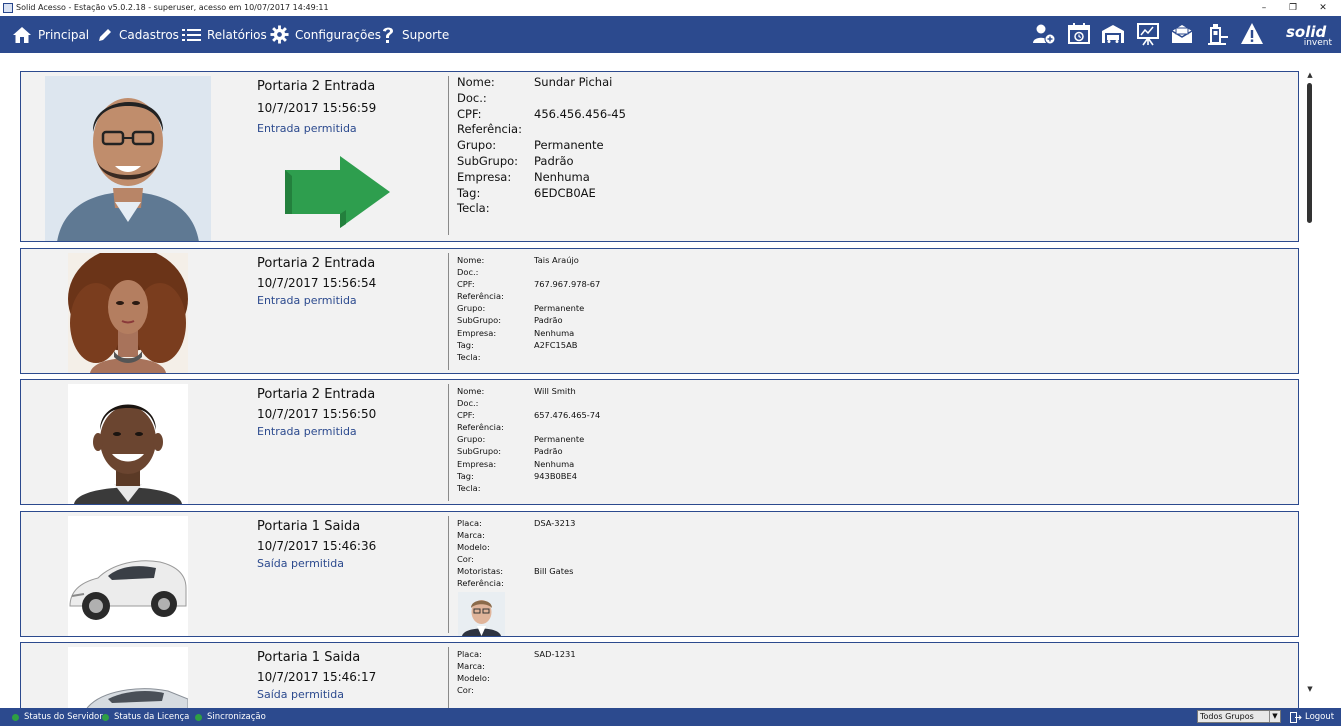 The height and width of the screenshot is (726, 1341). What do you see at coordinates (1310, 75) in the screenshot?
I see `scroll-up-arrow-icon: ▲` at bounding box center [1310, 75].